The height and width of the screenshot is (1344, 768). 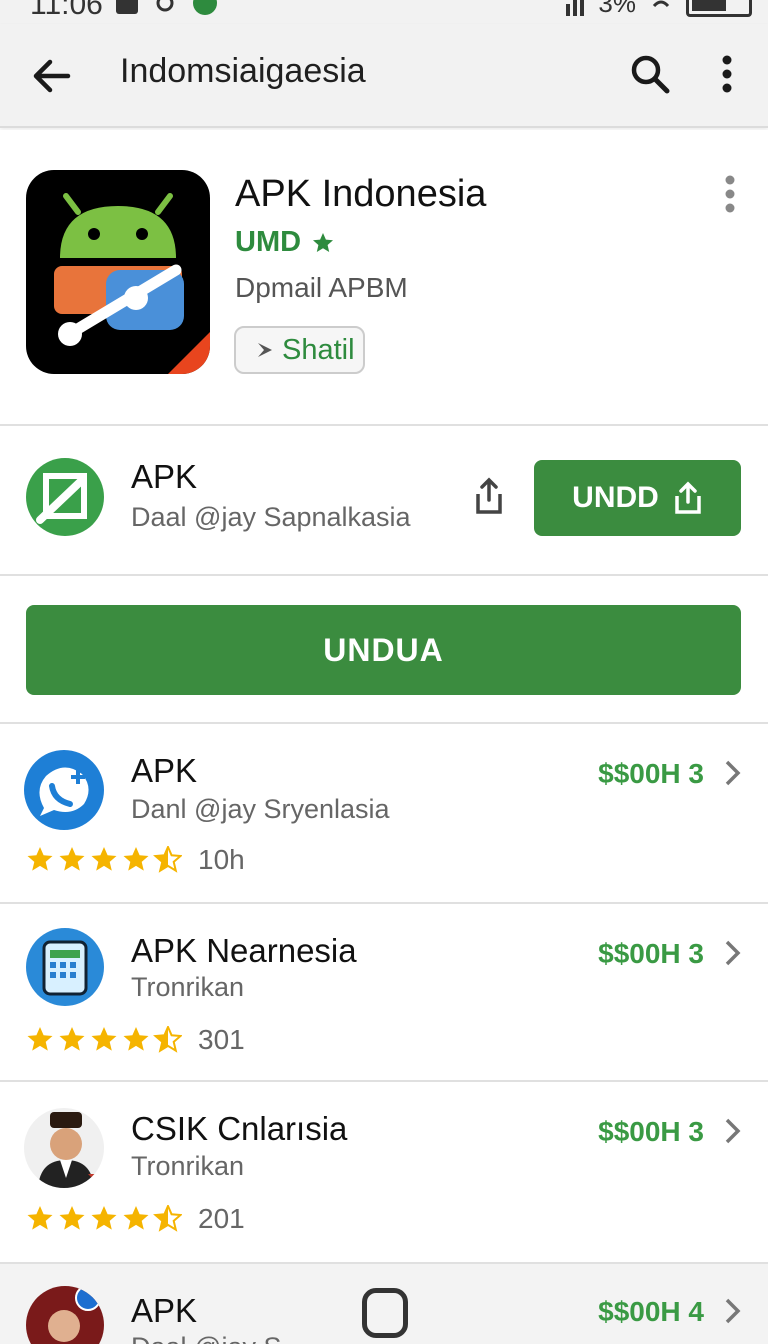 I want to click on app-main-icon, so click(x=118, y=272).